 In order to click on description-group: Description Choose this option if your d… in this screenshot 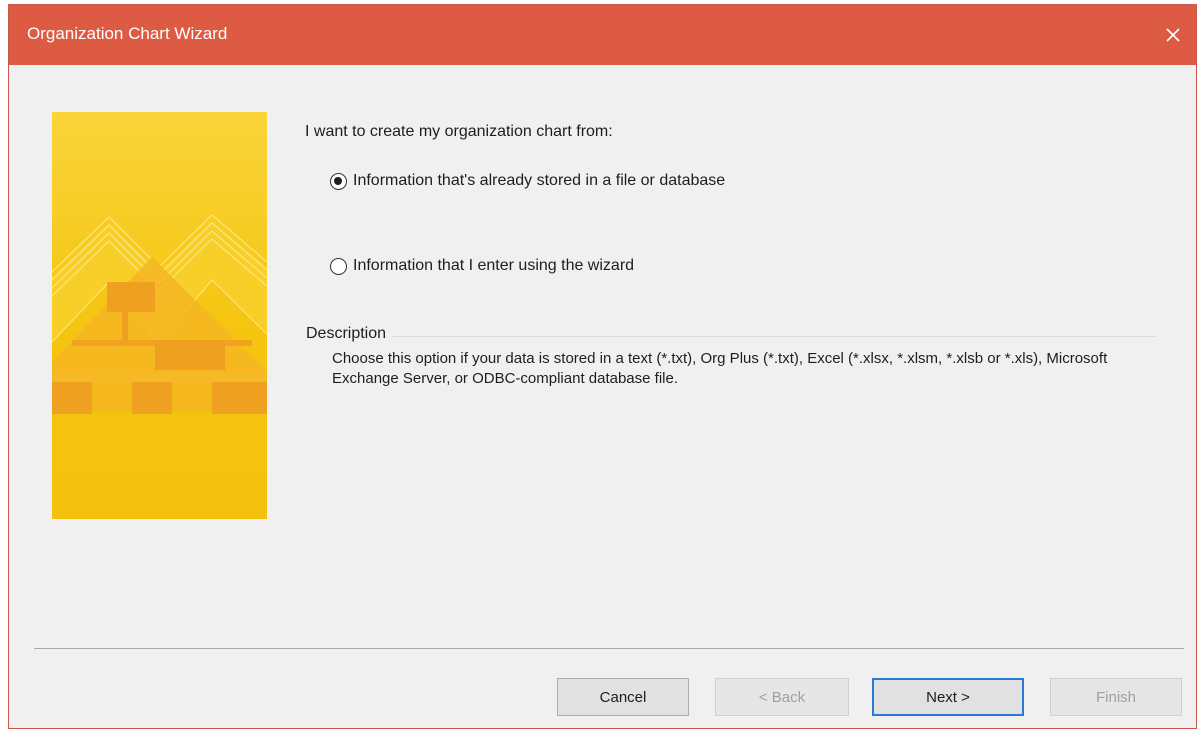, I will do `click(731, 356)`.